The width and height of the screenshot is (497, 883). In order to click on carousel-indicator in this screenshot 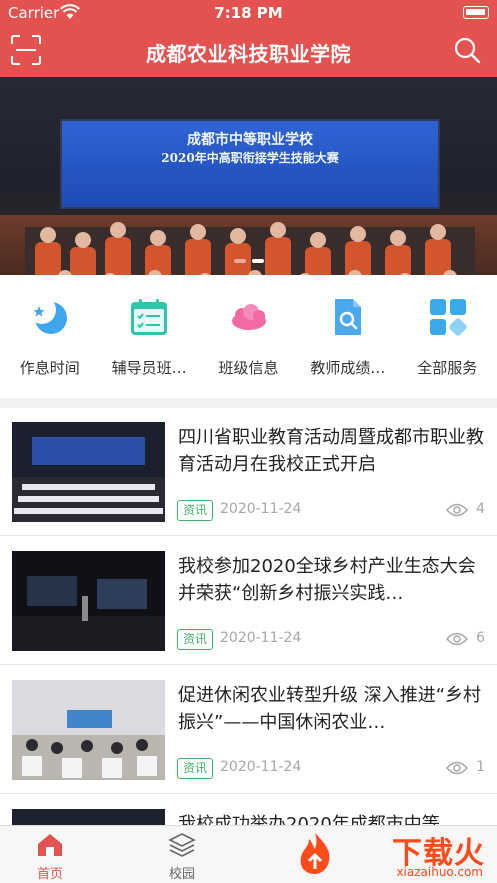, I will do `click(248, 261)`.